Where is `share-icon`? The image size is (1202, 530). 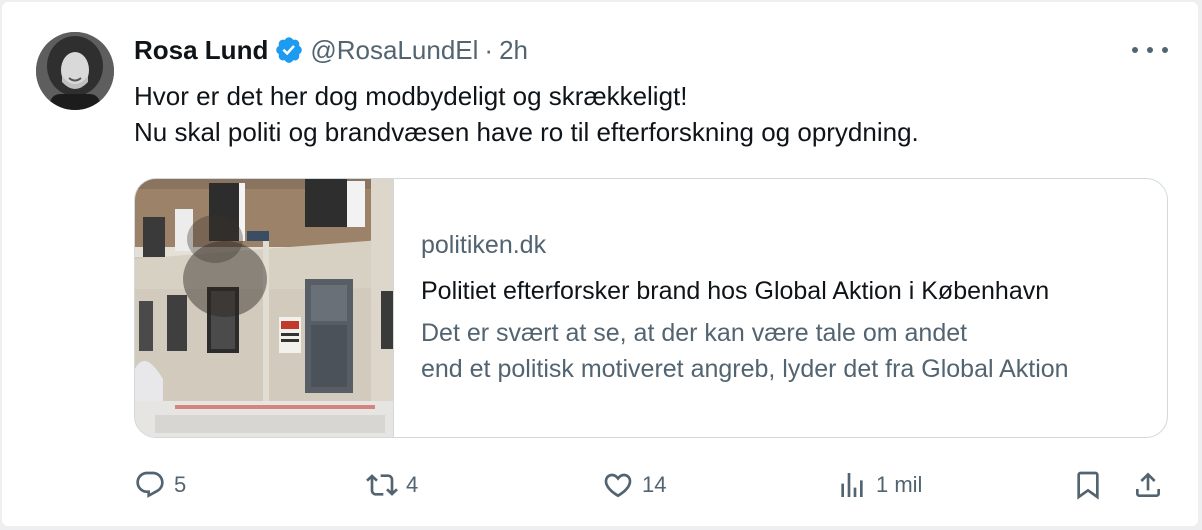 share-icon is located at coordinates (1148, 484).